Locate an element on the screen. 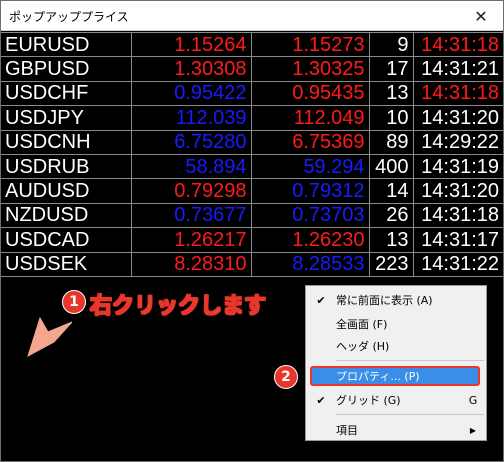 Image resolution: width=504 pixels, height=462 pixels. bid-cell: 0.73677 is located at coordinates (191, 215).